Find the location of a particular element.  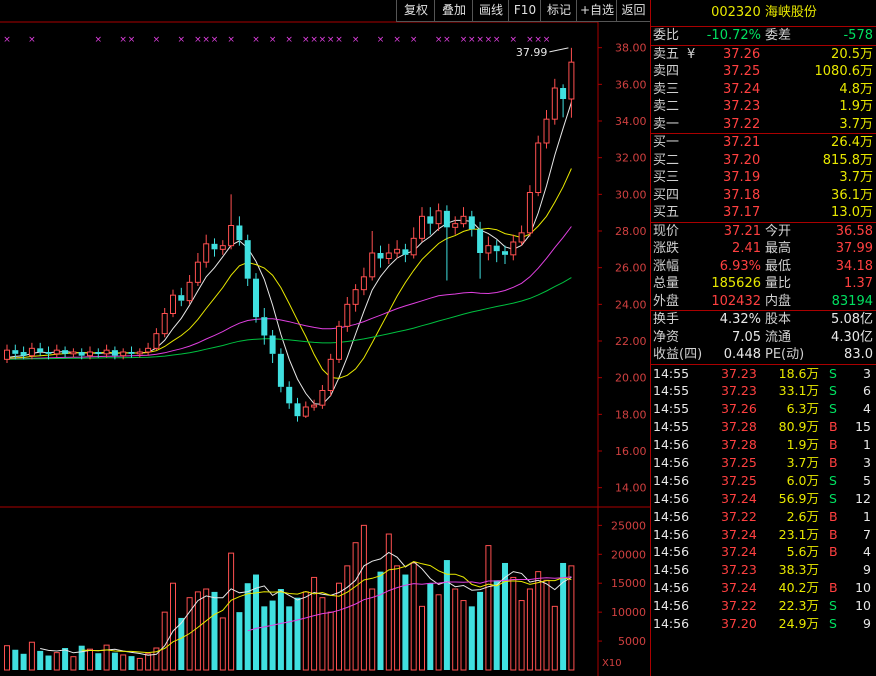

tick-row: 14:55 37.23 18.6万 S 3 is located at coordinates (763, 374).